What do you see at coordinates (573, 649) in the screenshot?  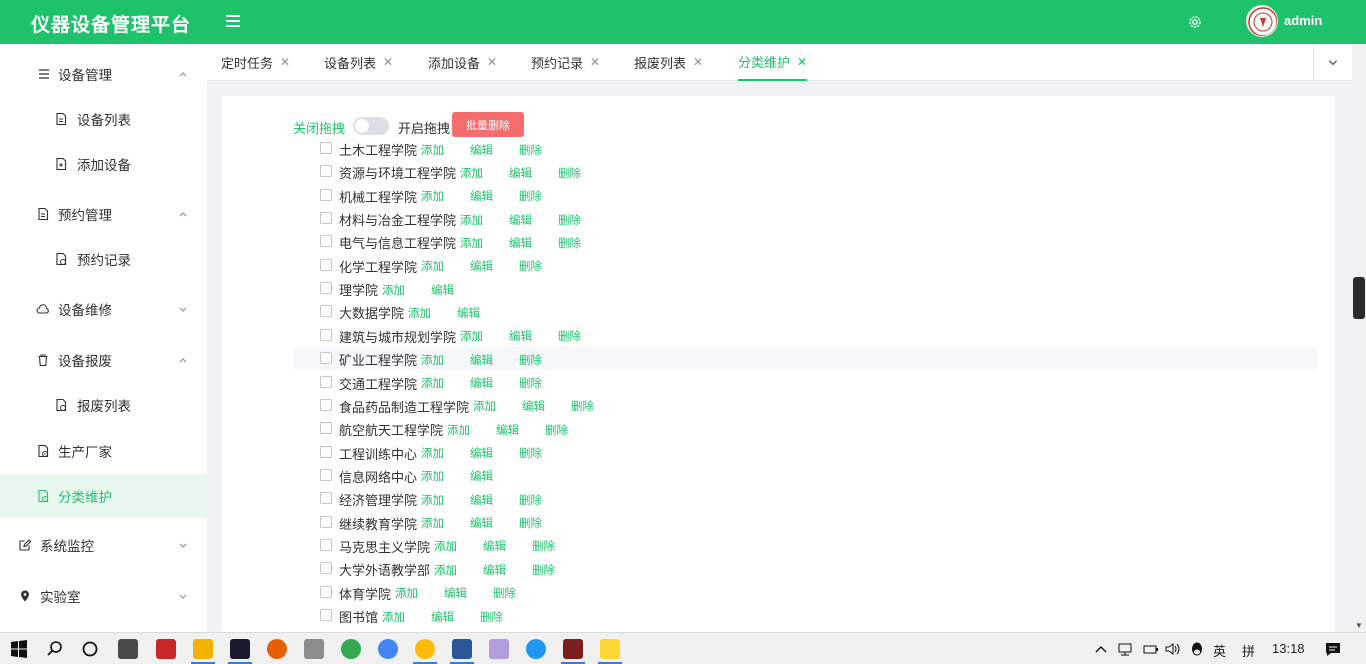 I see `app-icon-winrar` at bounding box center [573, 649].